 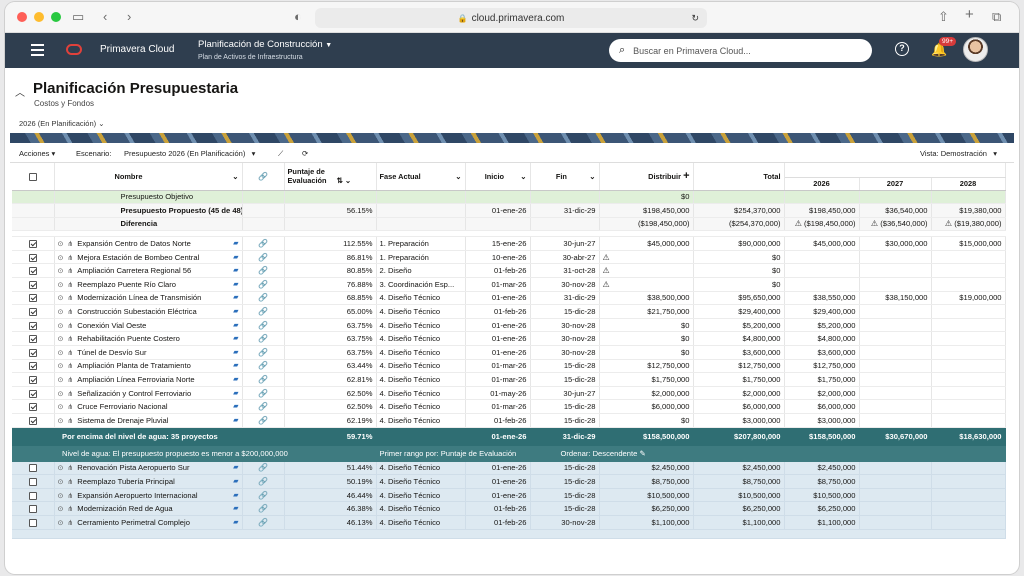 What do you see at coordinates (646, 393) in the screenshot?
I see `cell-distribute: $2,000,000` at bounding box center [646, 393].